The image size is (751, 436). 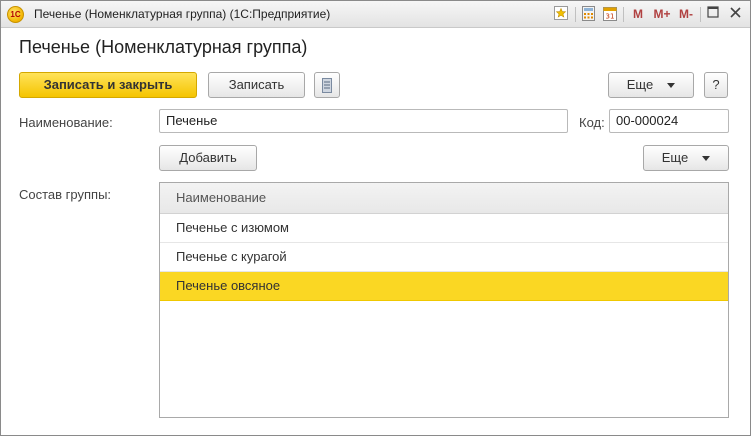 What do you see at coordinates (163, 47) in the screenshot?
I see `page-title: Печенье (Номенклатурная группа)` at bounding box center [163, 47].